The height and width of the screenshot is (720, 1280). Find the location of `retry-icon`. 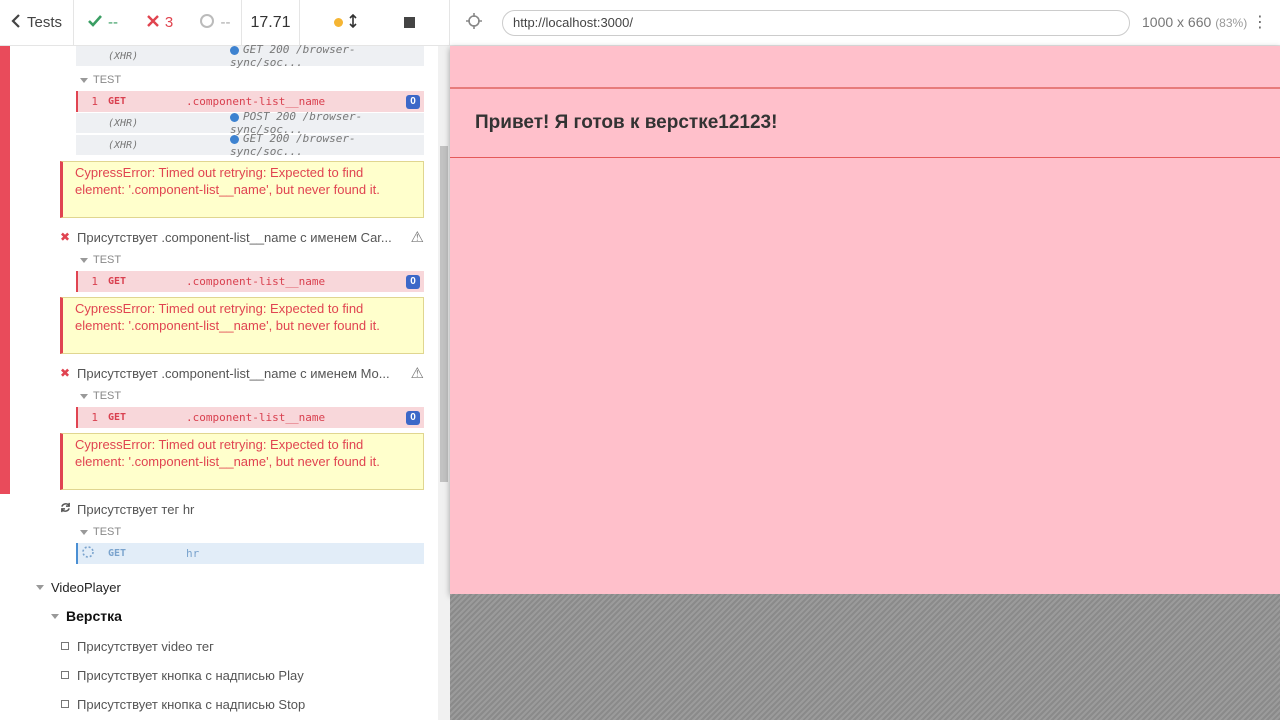

retry-icon is located at coordinates (68, 509).